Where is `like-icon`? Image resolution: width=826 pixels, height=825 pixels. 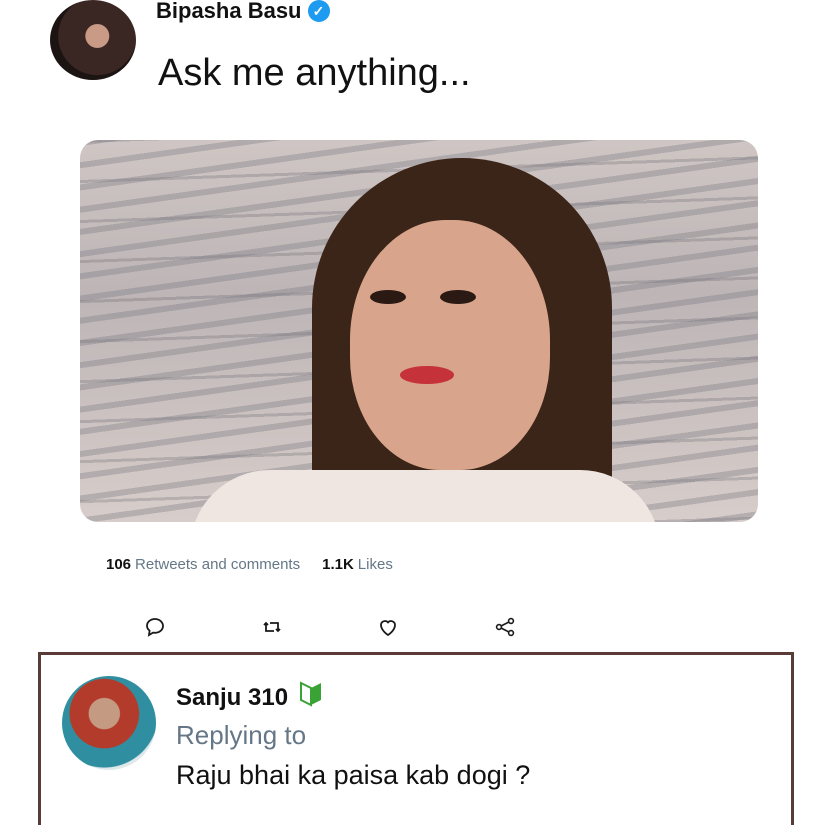 like-icon is located at coordinates (388, 627).